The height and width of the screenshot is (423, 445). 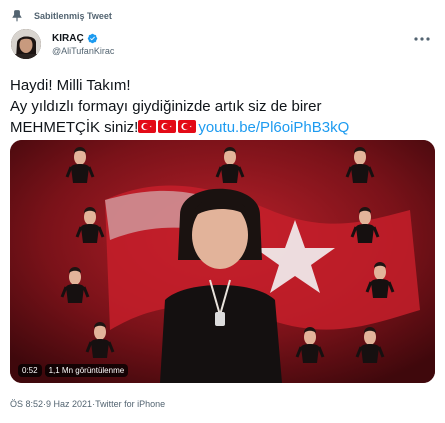 What do you see at coordinates (26, 404) in the screenshot?
I see `tweet-time: ÖS 8:52` at bounding box center [26, 404].